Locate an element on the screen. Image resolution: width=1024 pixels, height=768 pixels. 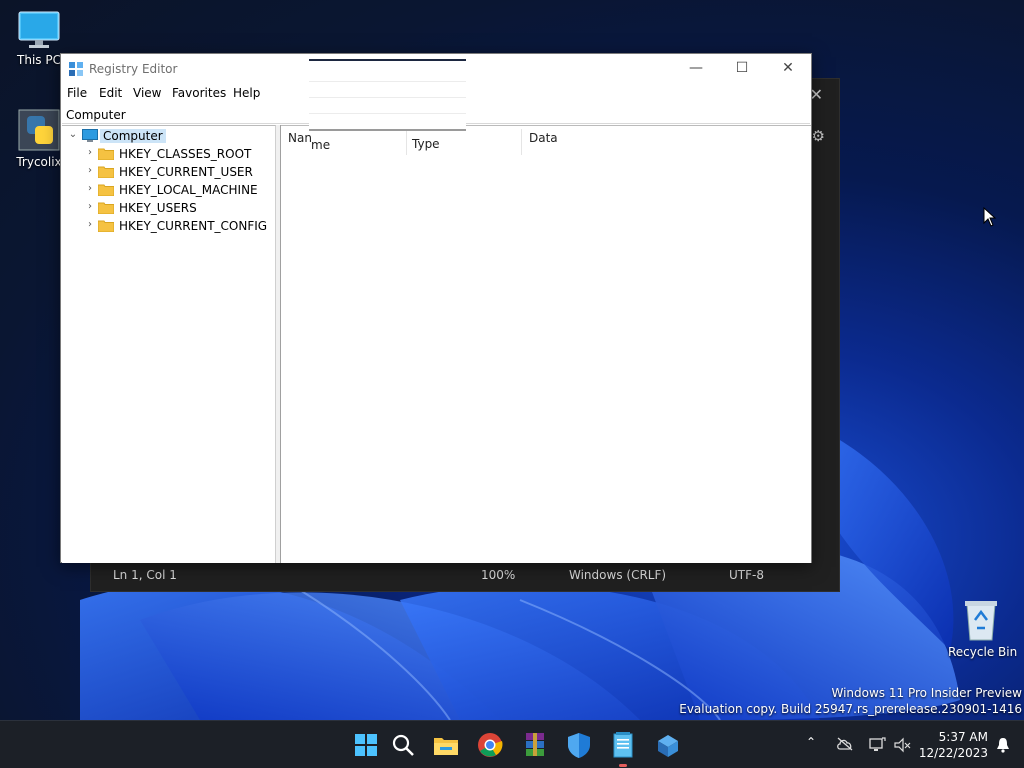
file-explorer-icon is located at coordinates (446, 746).